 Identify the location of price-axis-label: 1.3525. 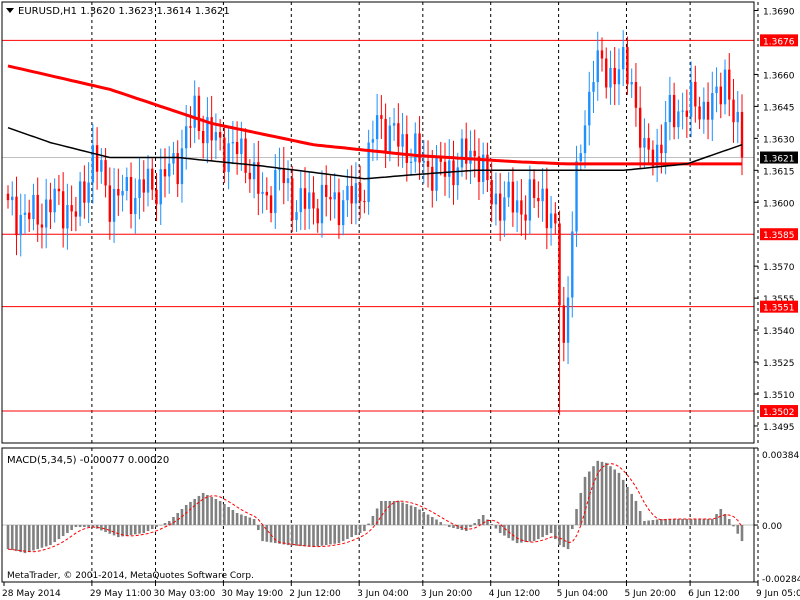
(779, 364).